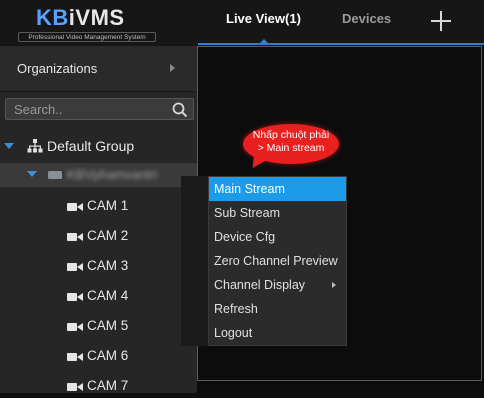 This screenshot has height=398, width=484. I want to click on menu-item-label: Main Stream, so click(249, 189).